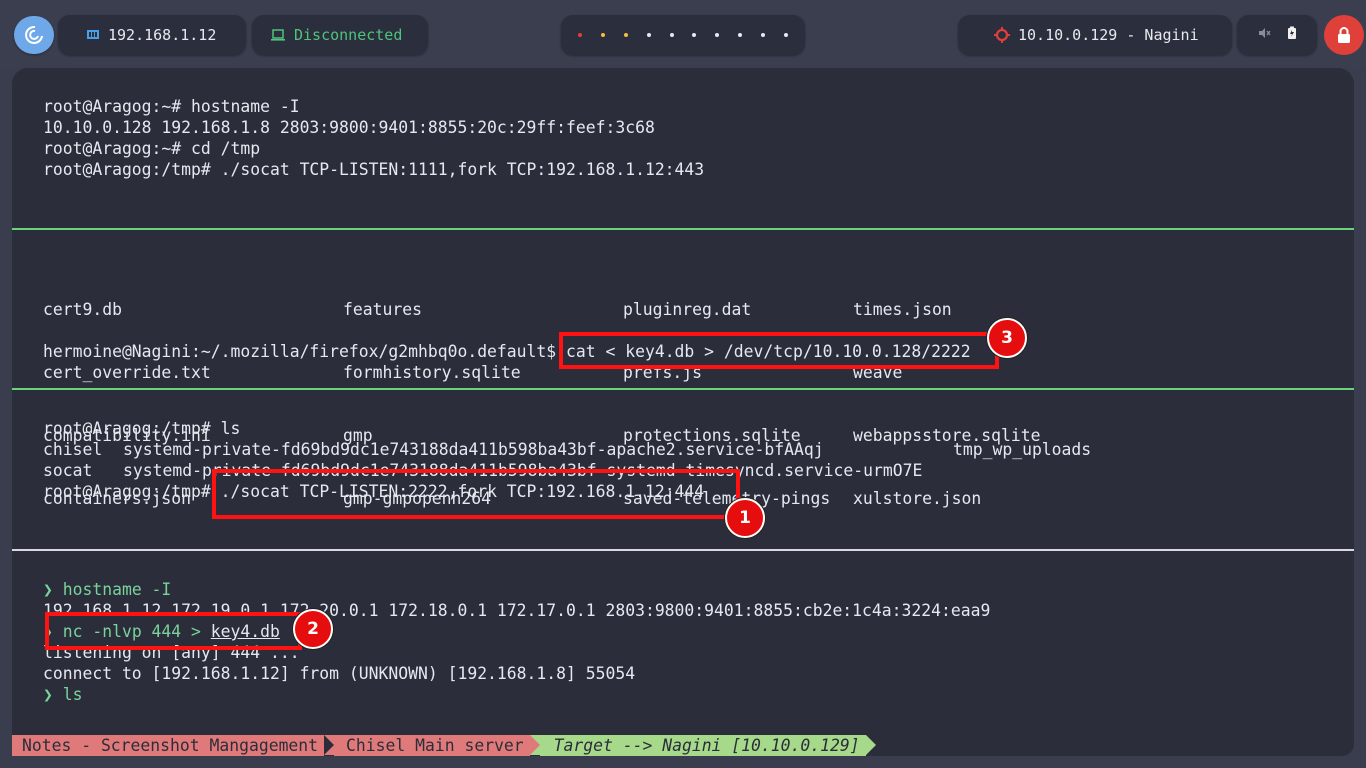  What do you see at coordinates (435, 745) in the screenshot?
I see `status-label: Chisel Main server` at bounding box center [435, 745].